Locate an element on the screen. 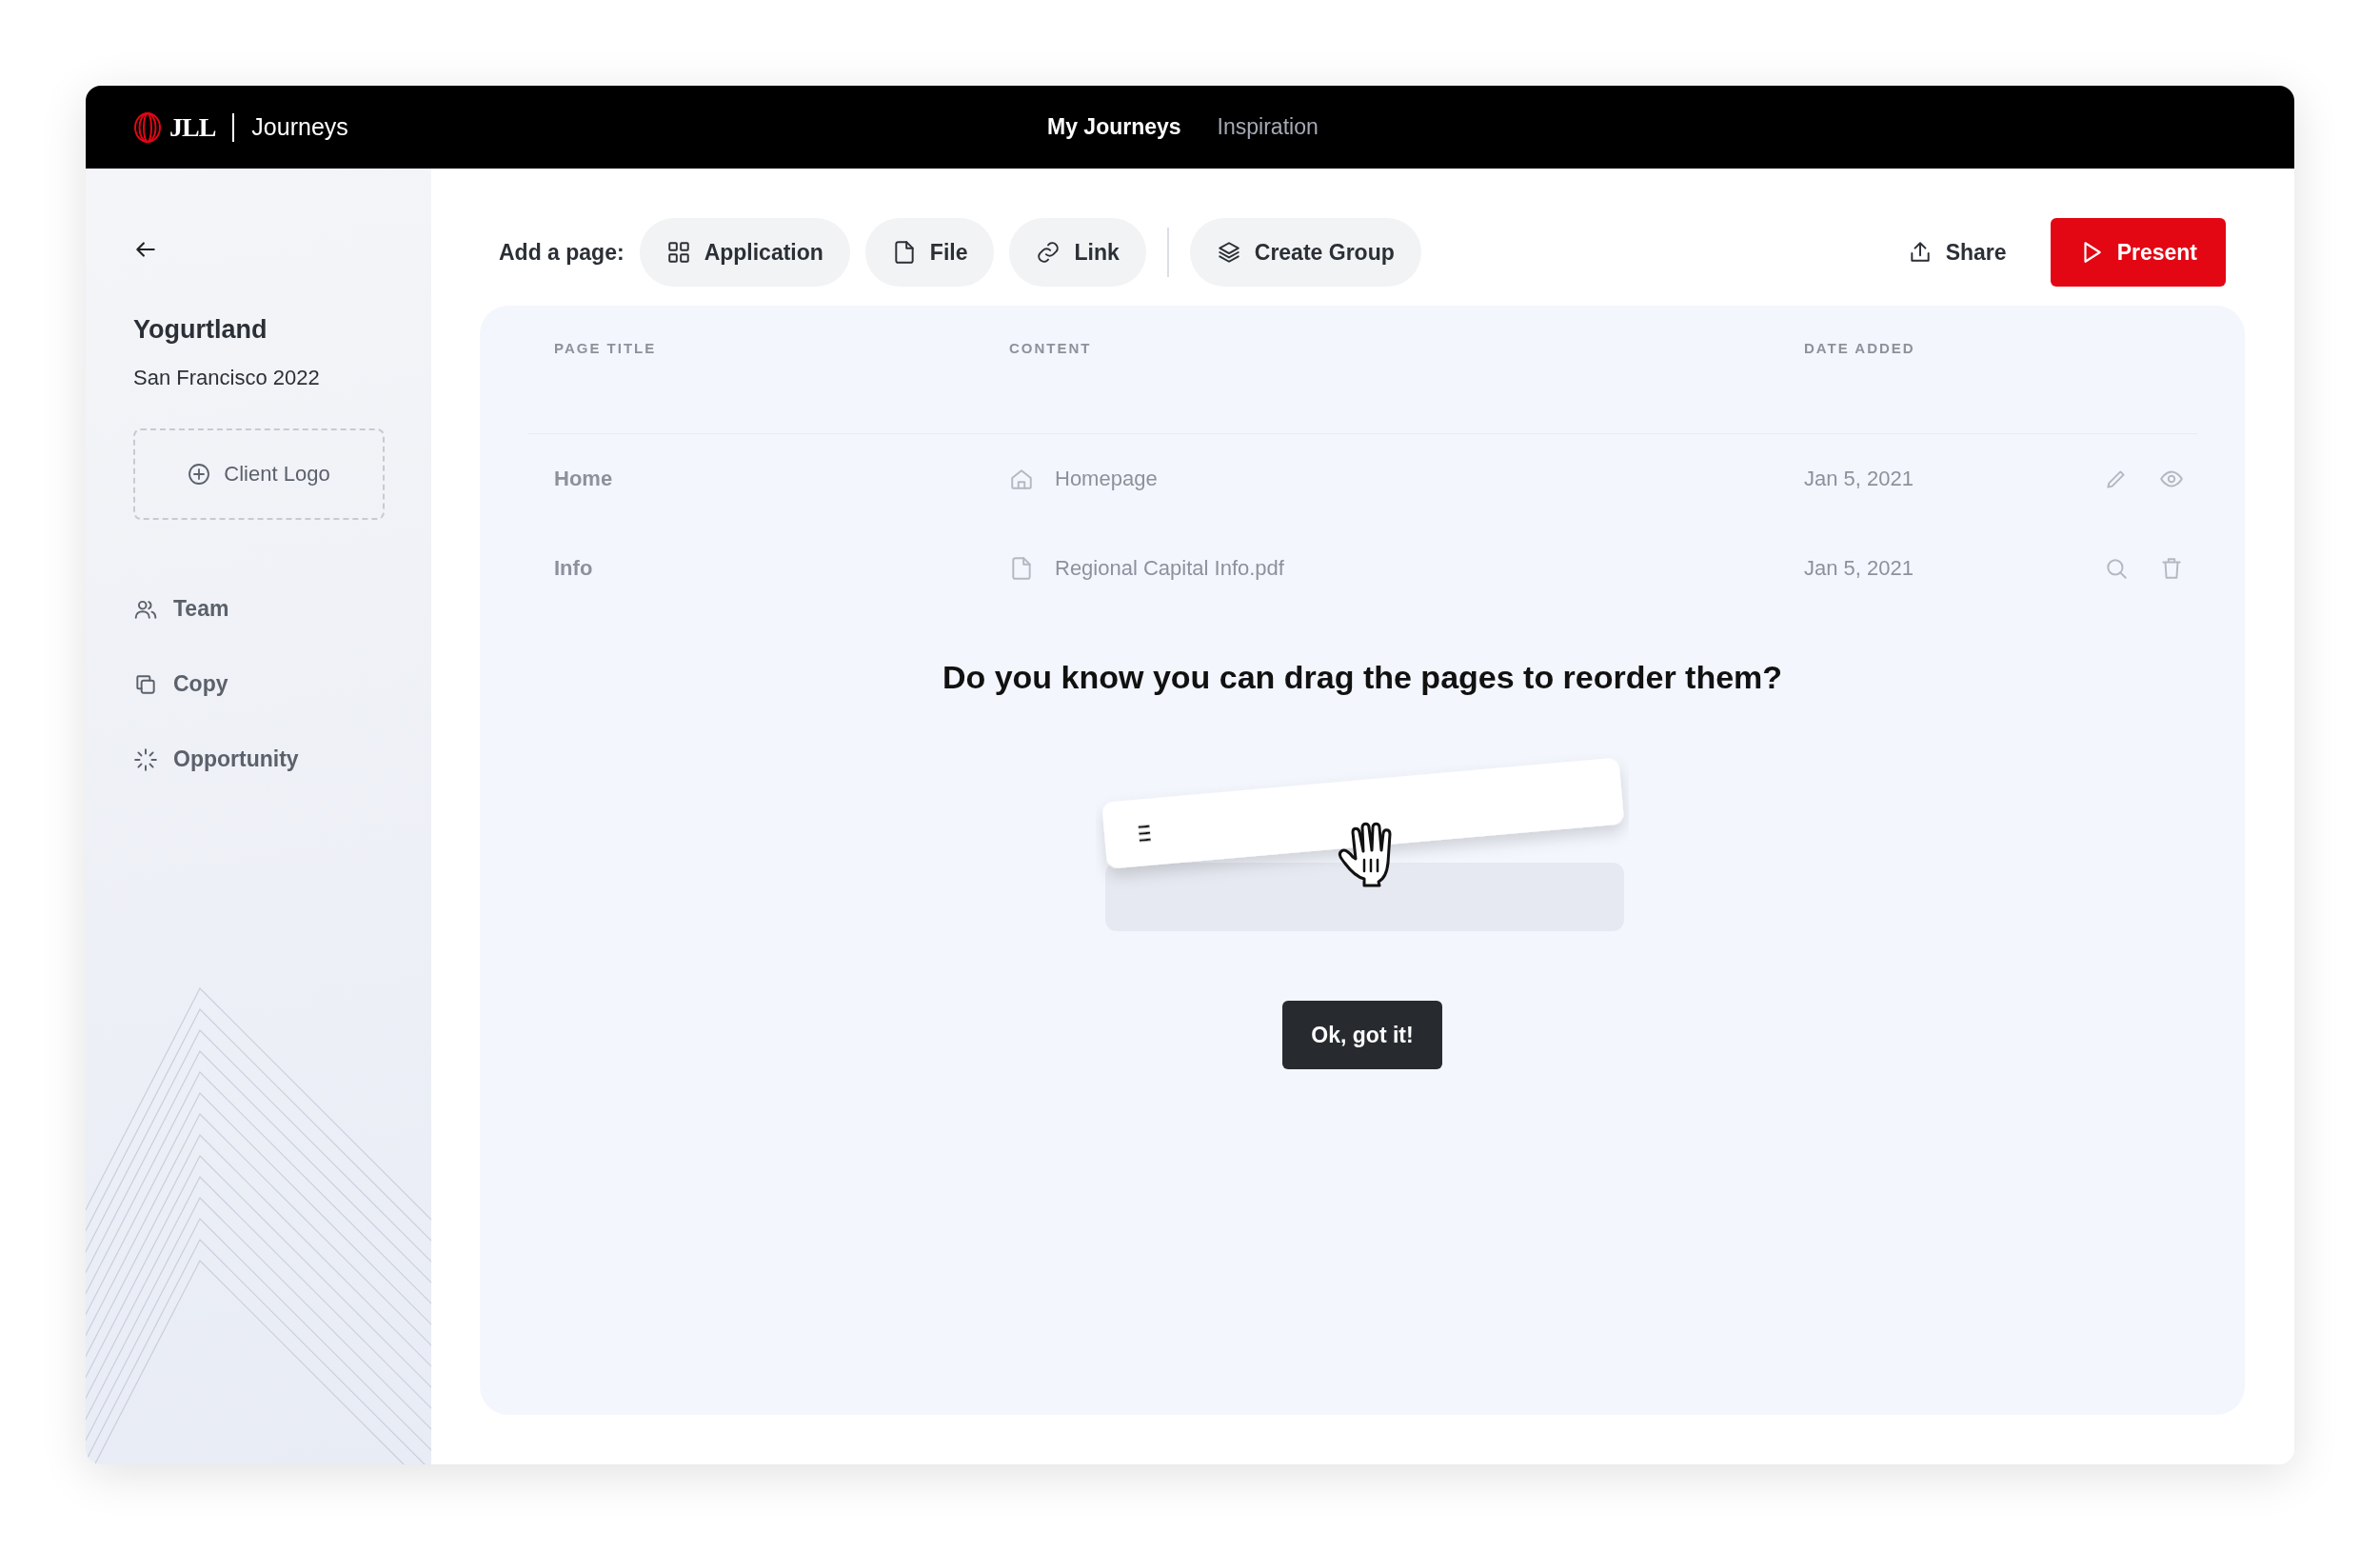 The width and height of the screenshot is (2380, 1552). present-button: Present is located at coordinates (2138, 253).